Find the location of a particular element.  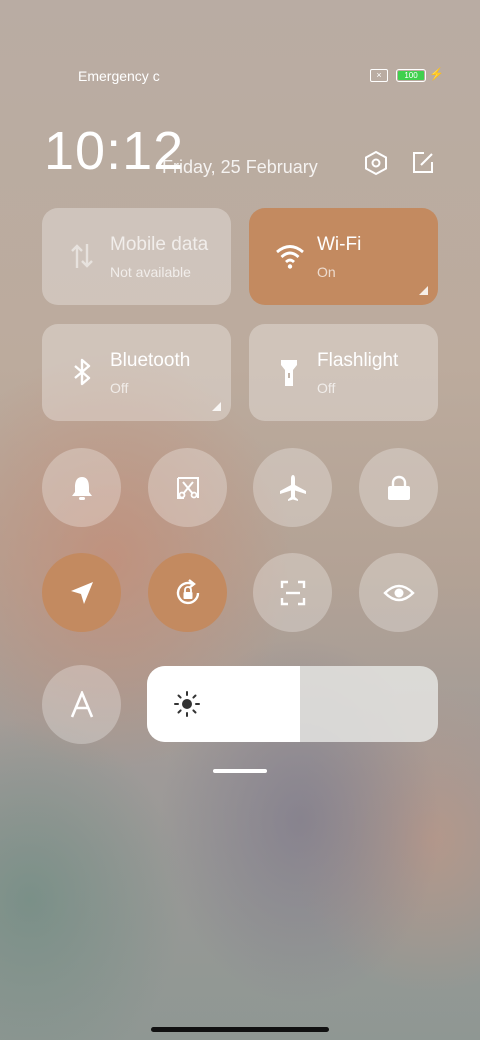

edit-icon is located at coordinates (423, 163).